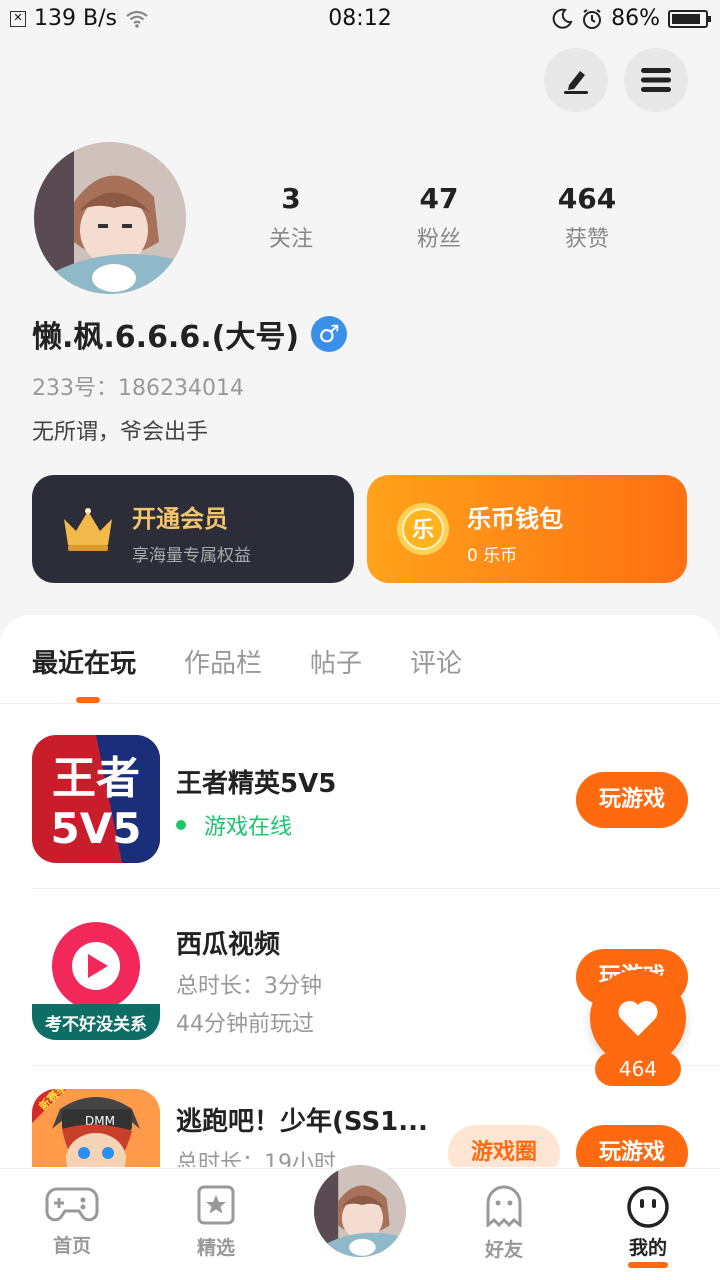  I want to click on online-status: 游戏在线, so click(234, 825).